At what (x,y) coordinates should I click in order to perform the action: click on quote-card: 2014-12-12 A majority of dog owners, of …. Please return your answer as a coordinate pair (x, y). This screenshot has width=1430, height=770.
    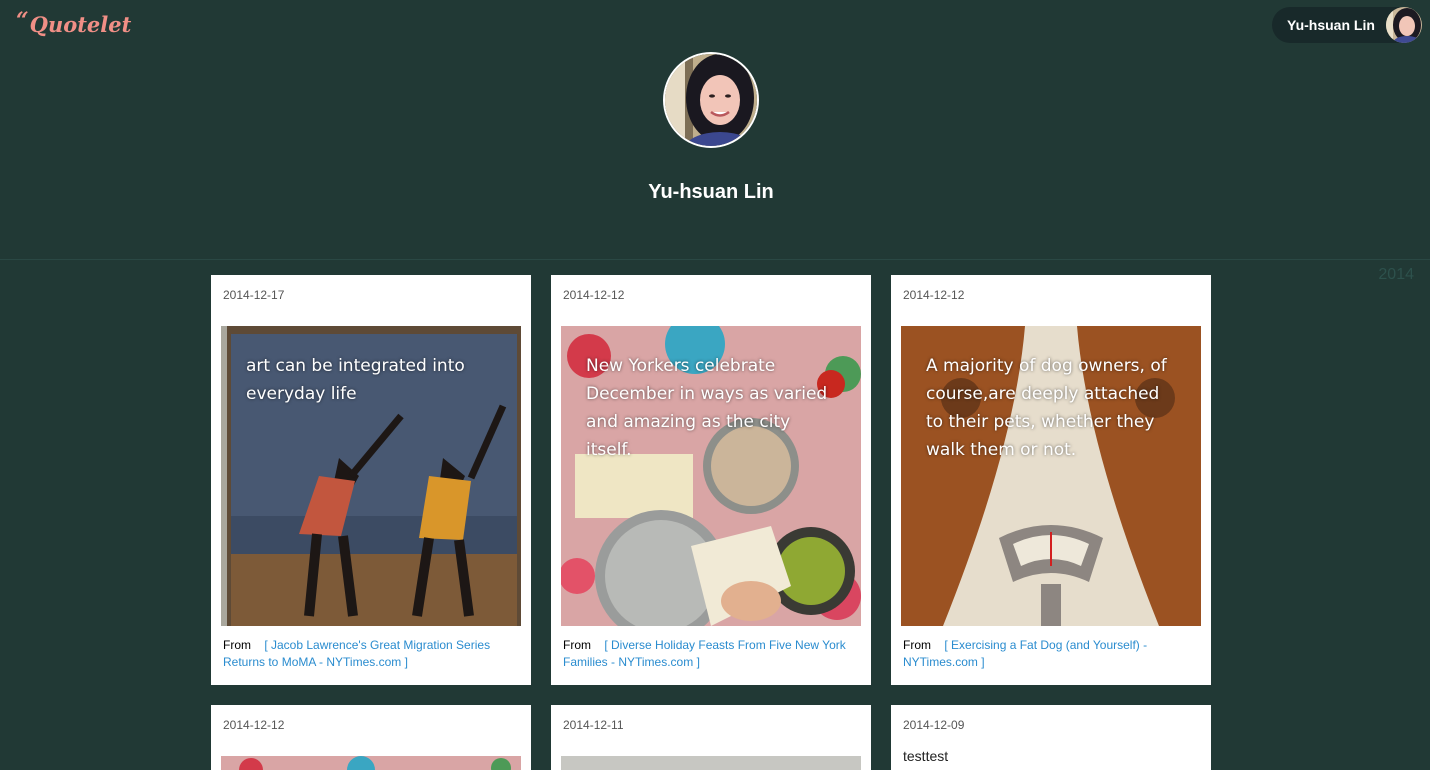
    Looking at the image, I should click on (1051, 480).